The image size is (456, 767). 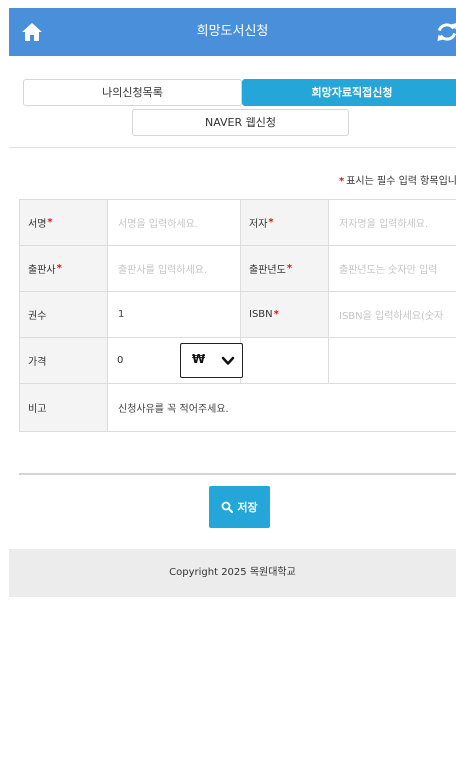 I want to click on form-row-copies-isbn: 권수 1 ISBN * ISBN을 입력하세요(숫자, so click(x=237, y=315).